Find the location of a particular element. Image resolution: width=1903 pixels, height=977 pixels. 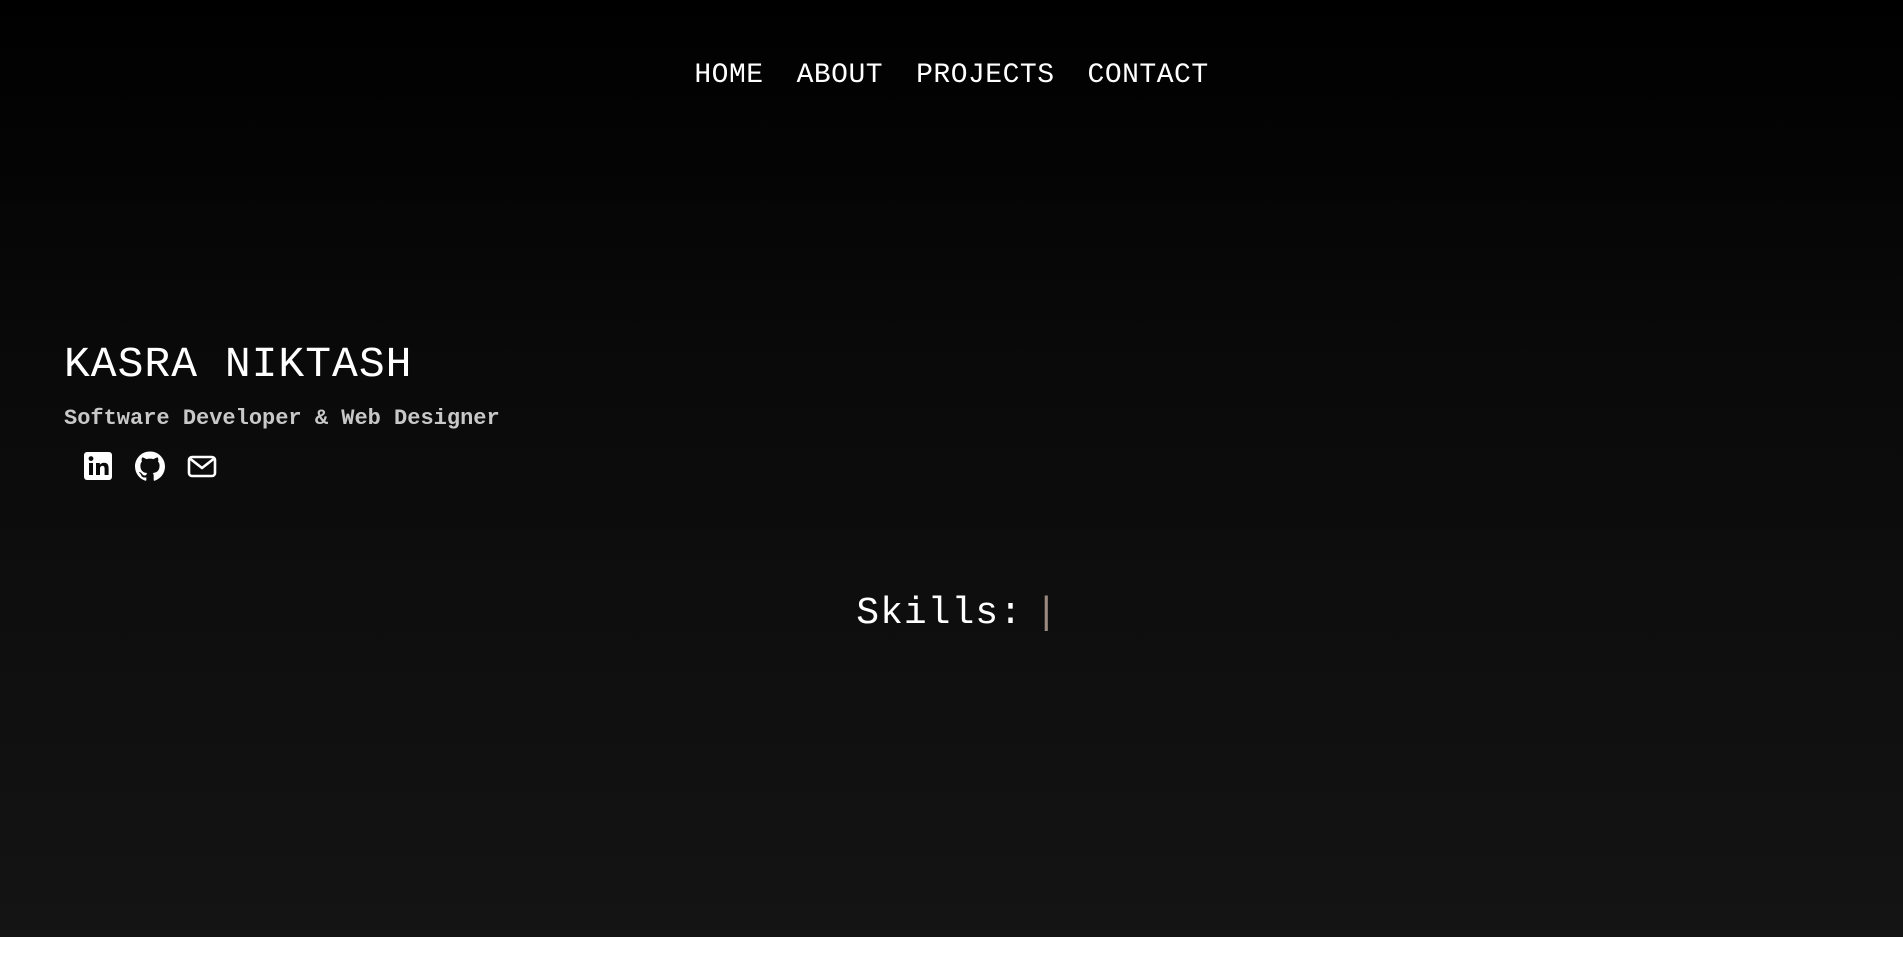

page-title: KASRA NIKTASH is located at coordinates (238, 364).